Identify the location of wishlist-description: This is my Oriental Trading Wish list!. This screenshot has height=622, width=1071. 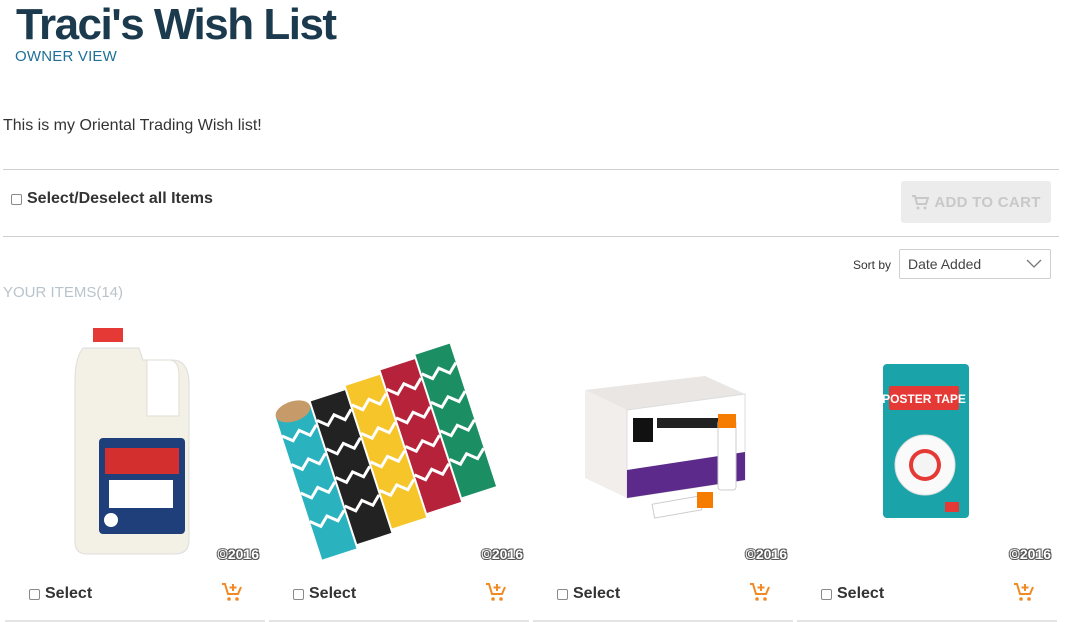
(132, 125).